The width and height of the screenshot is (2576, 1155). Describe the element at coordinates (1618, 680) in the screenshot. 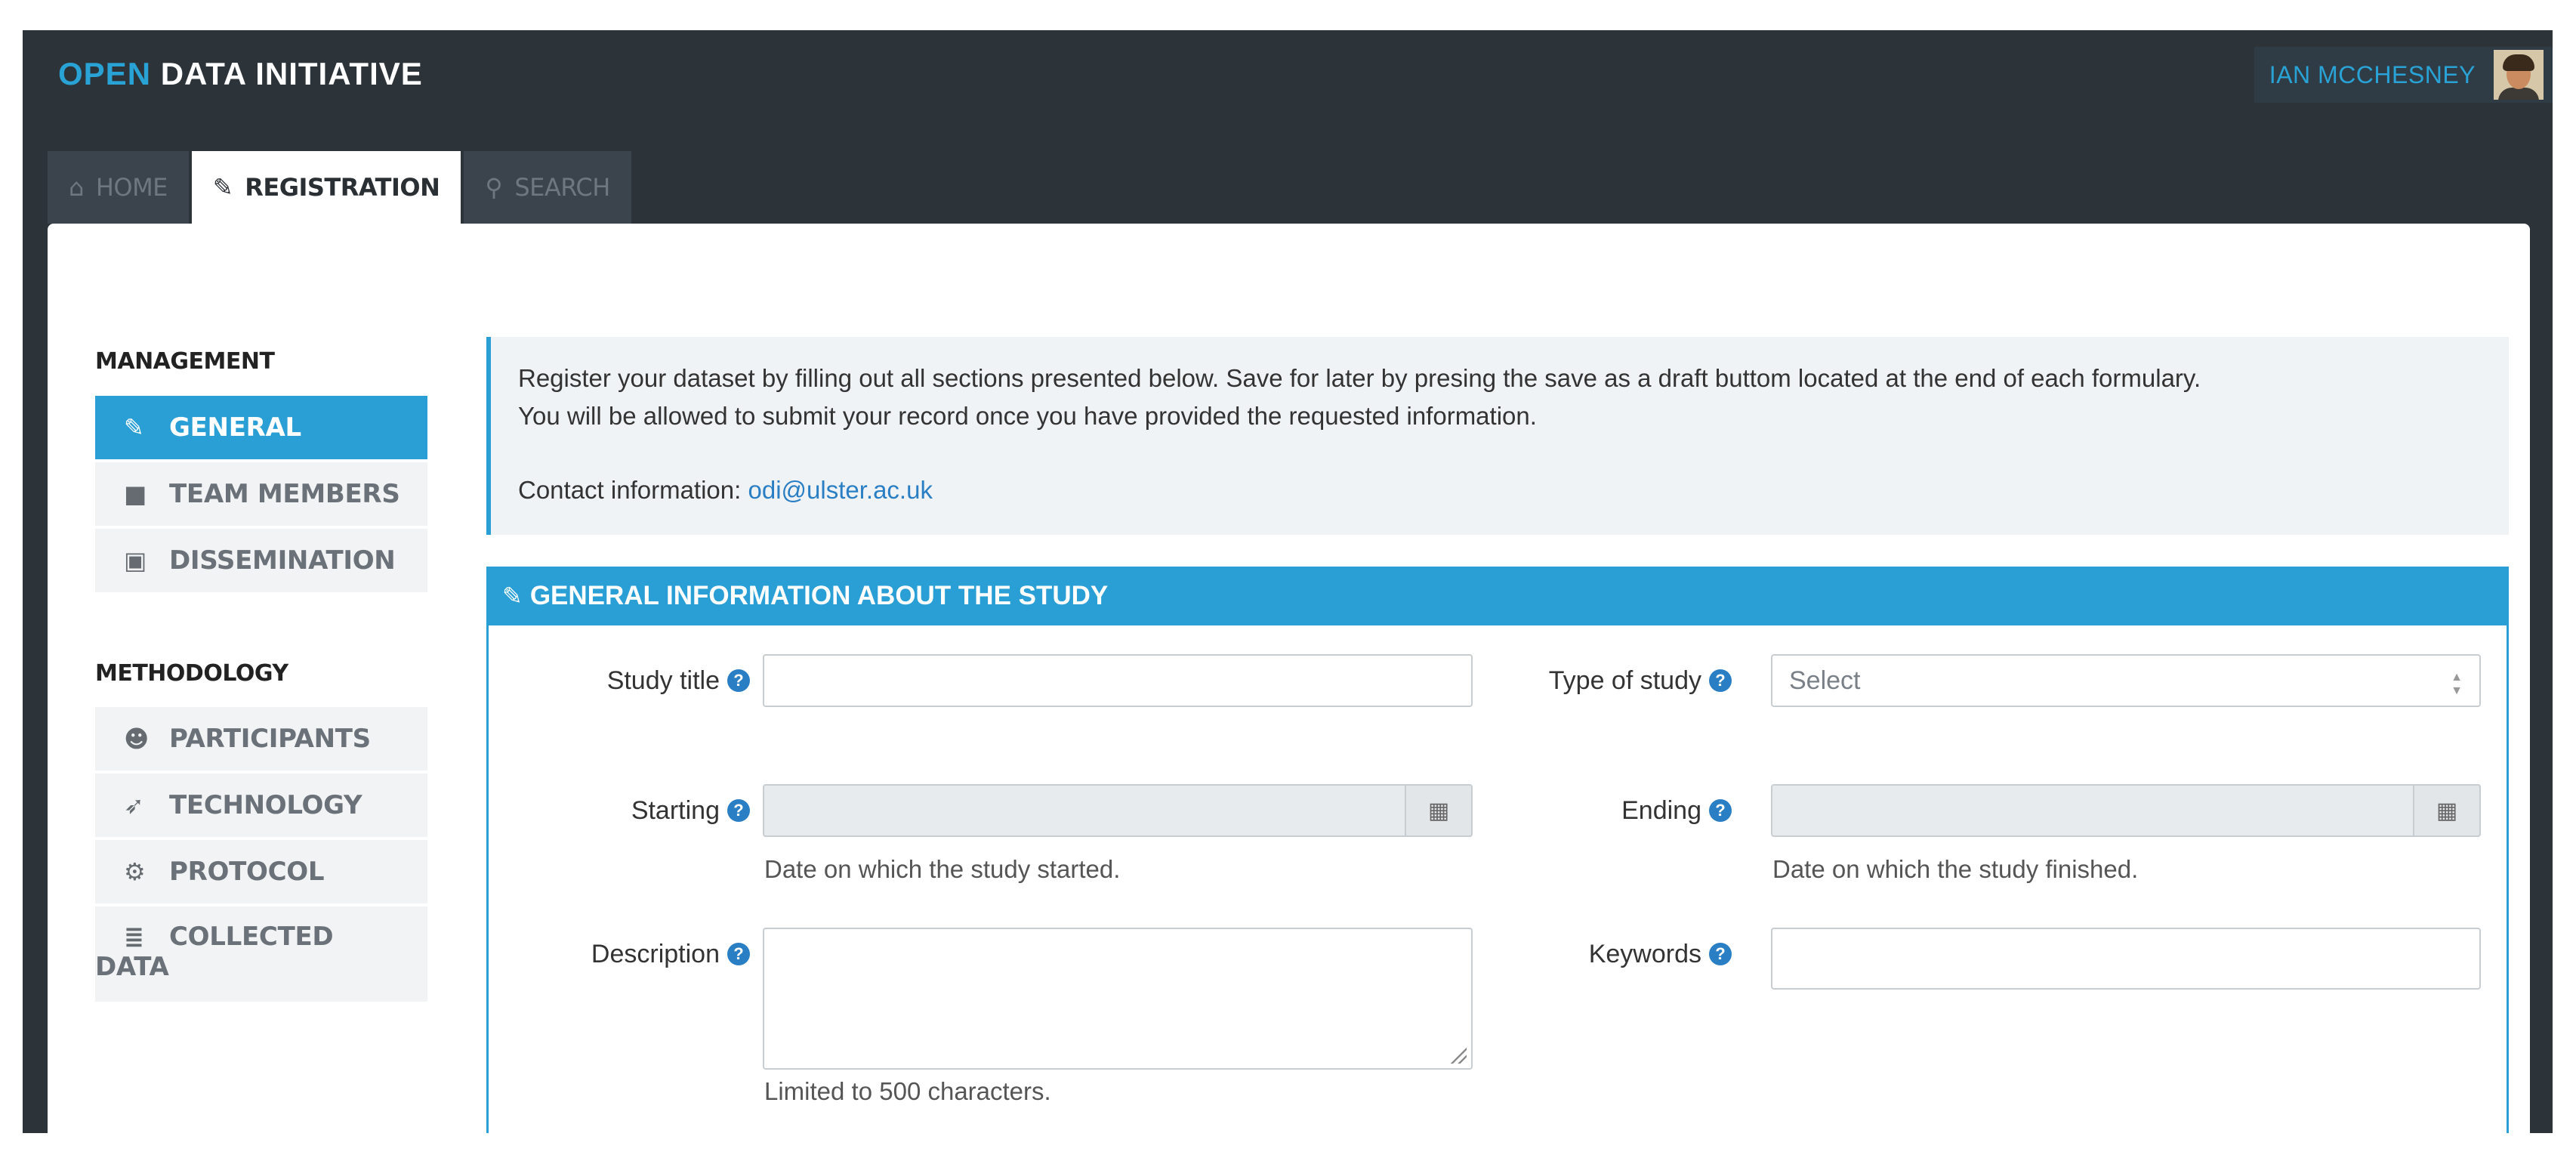

I see `type-of-study-label: Type of study?` at that location.